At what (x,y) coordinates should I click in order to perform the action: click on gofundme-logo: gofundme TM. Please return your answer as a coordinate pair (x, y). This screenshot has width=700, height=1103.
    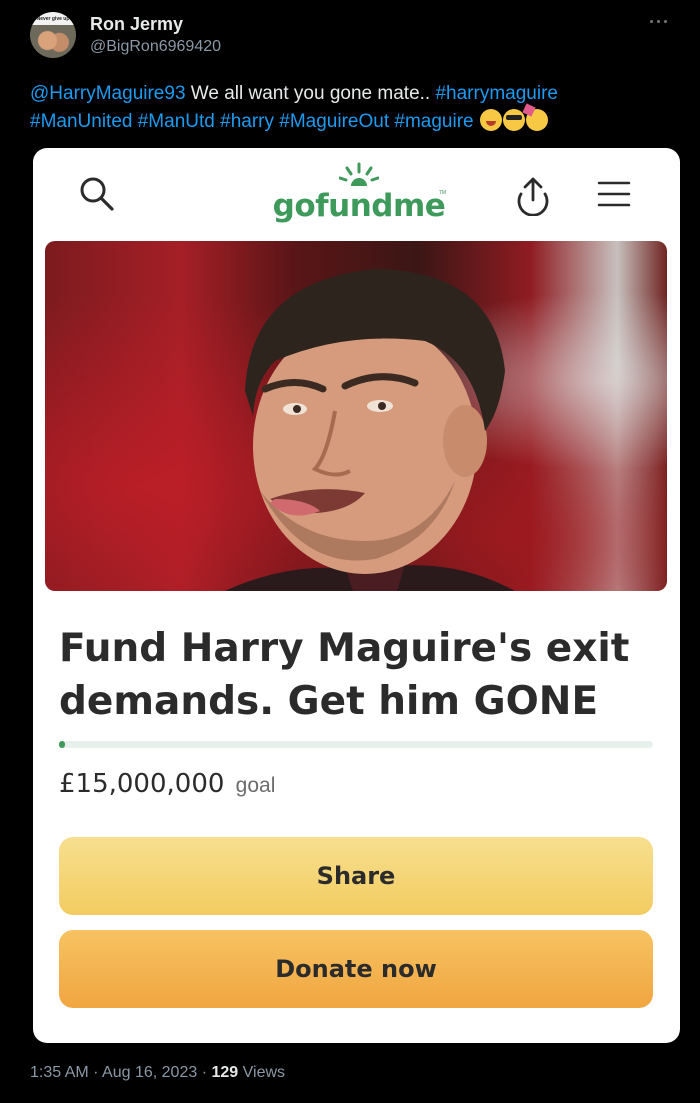
    Looking at the image, I should click on (359, 195).